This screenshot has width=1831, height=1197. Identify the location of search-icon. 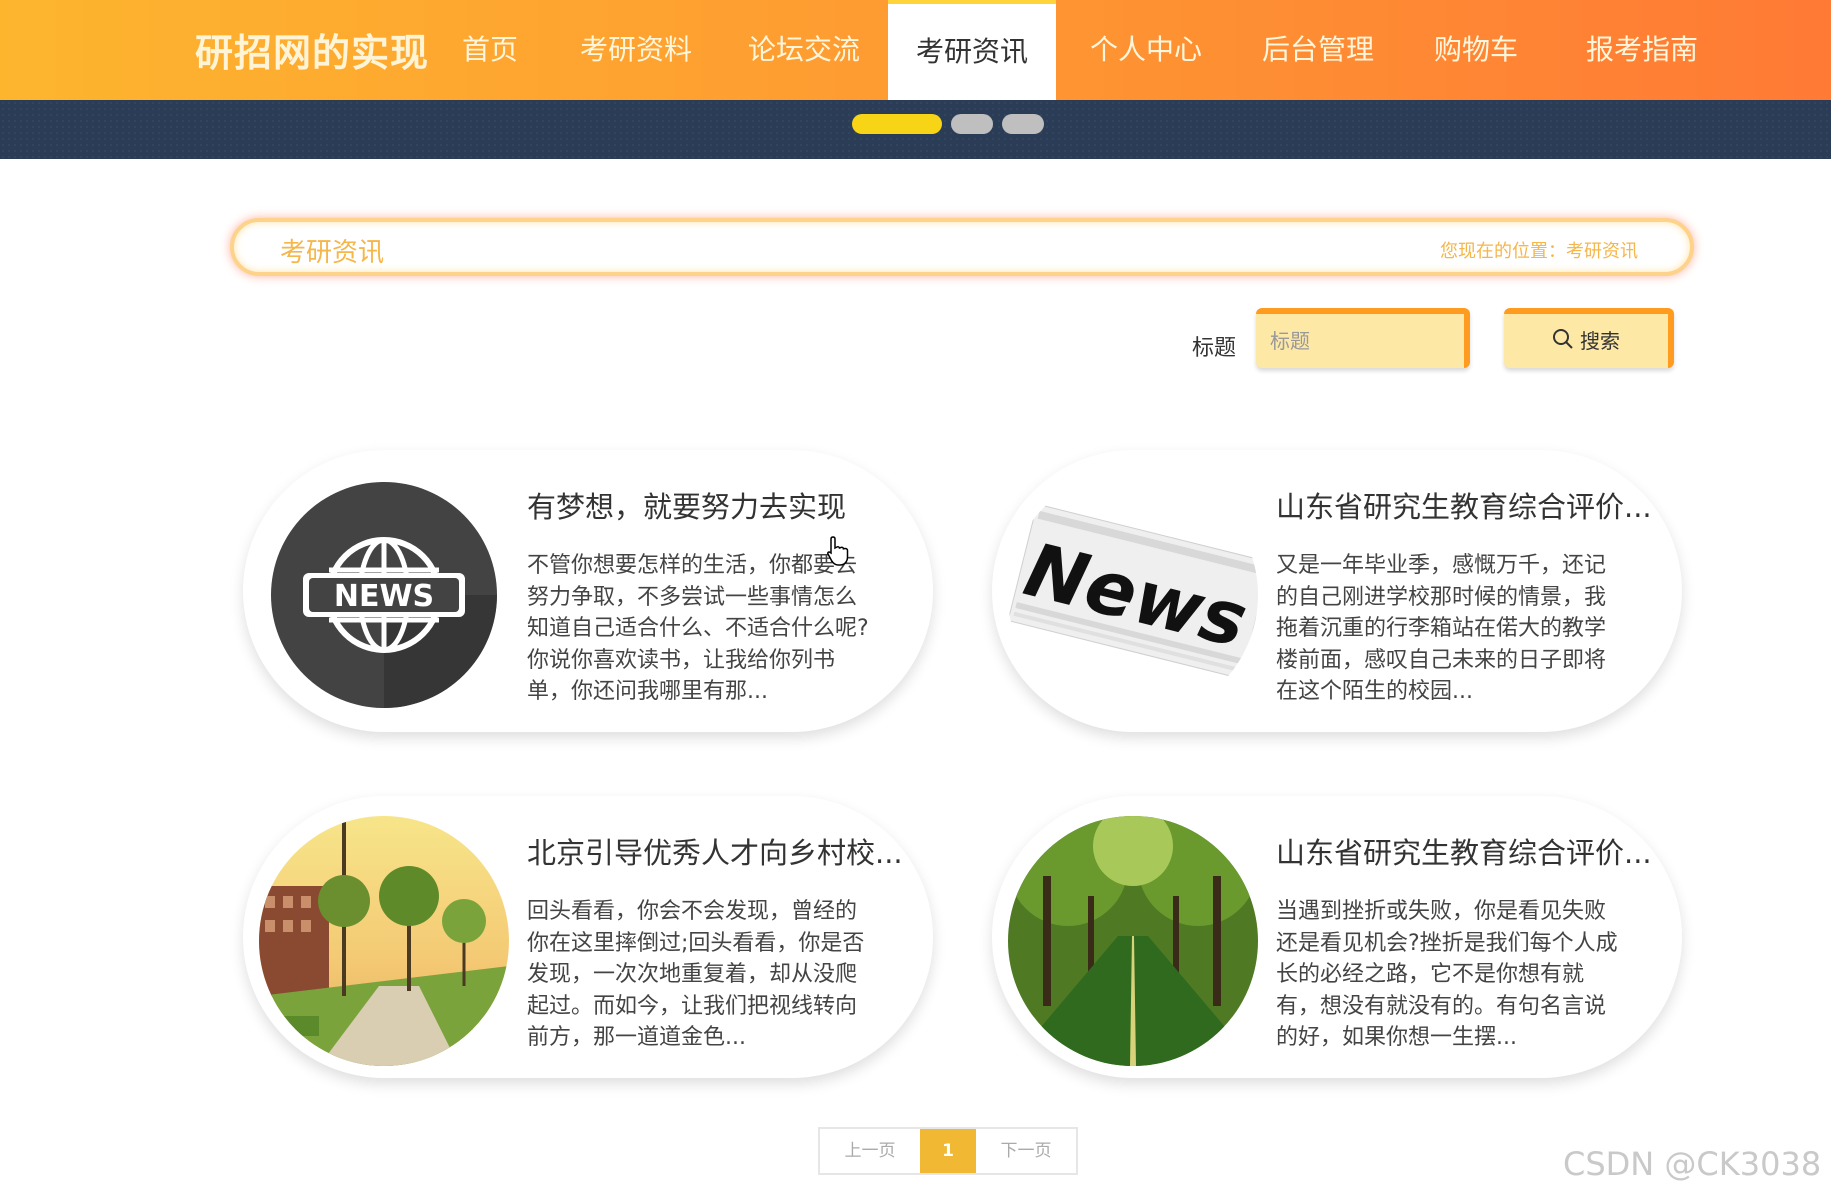
(1563, 343).